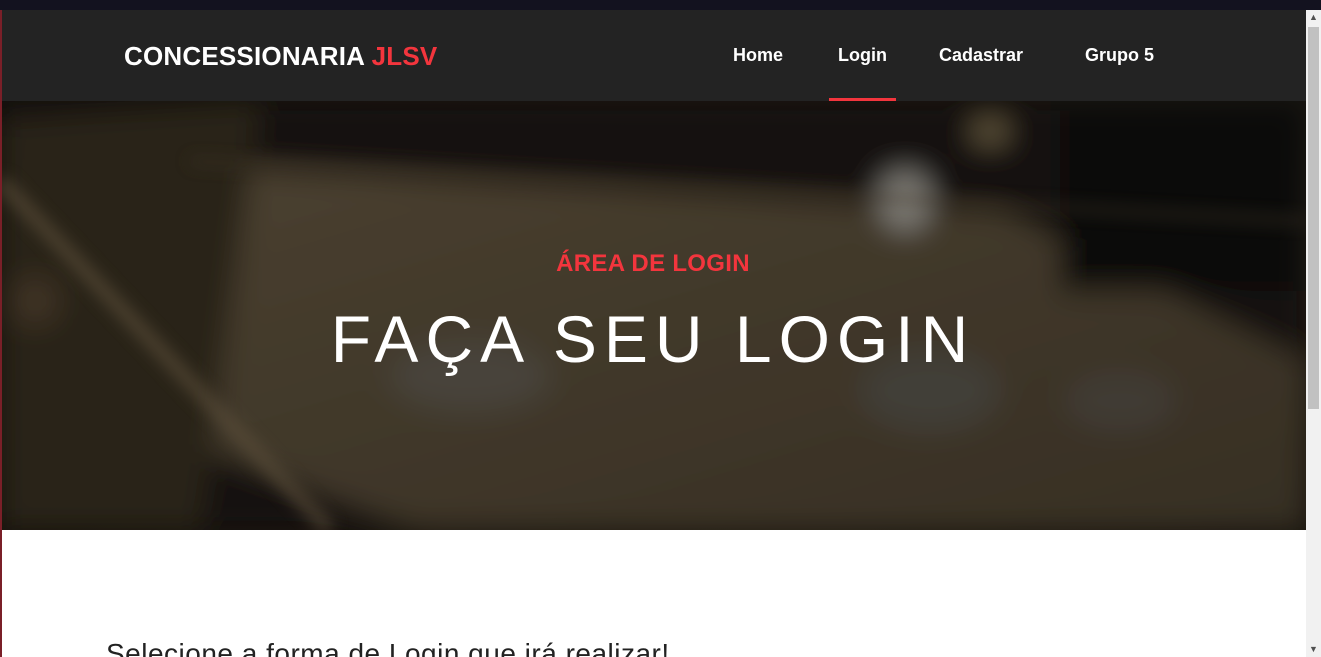 The height and width of the screenshot is (657, 1321). Describe the element at coordinates (404, 56) in the screenshot. I see `brand-accent: JLSV` at that location.